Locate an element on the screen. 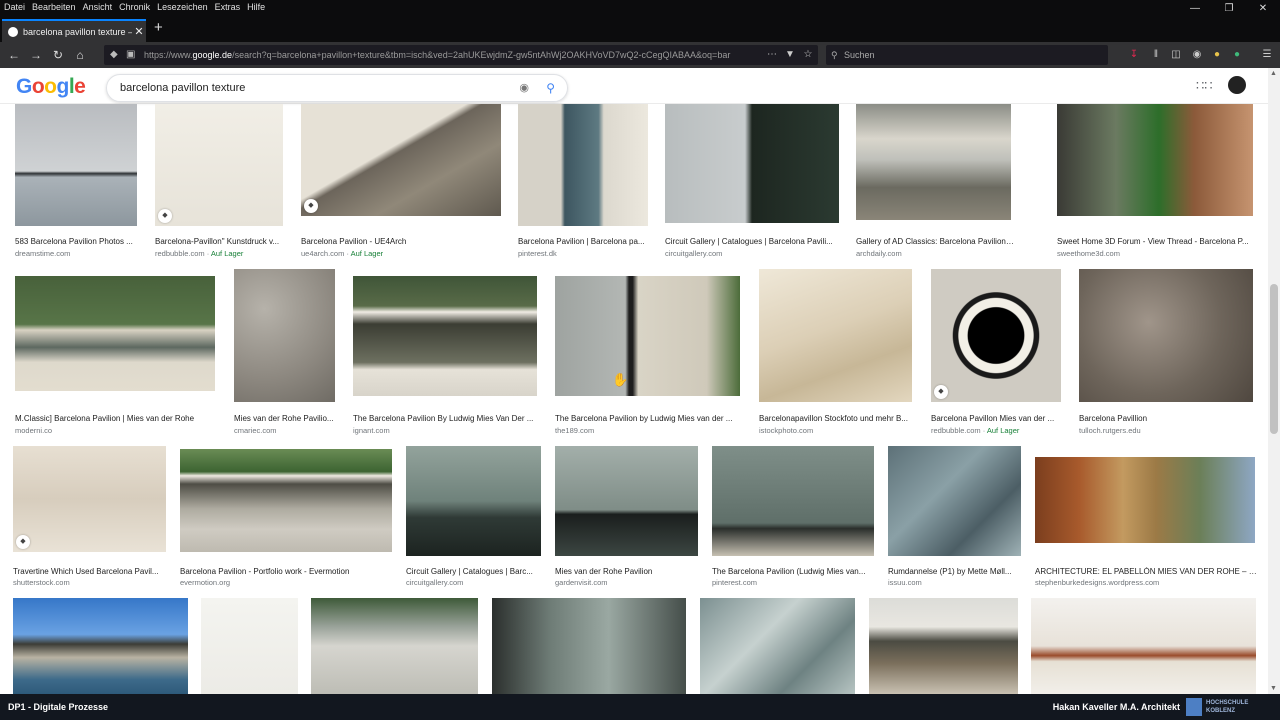 The height and width of the screenshot is (720, 1280). scroll-thumb is located at coordinates (1274, 359).